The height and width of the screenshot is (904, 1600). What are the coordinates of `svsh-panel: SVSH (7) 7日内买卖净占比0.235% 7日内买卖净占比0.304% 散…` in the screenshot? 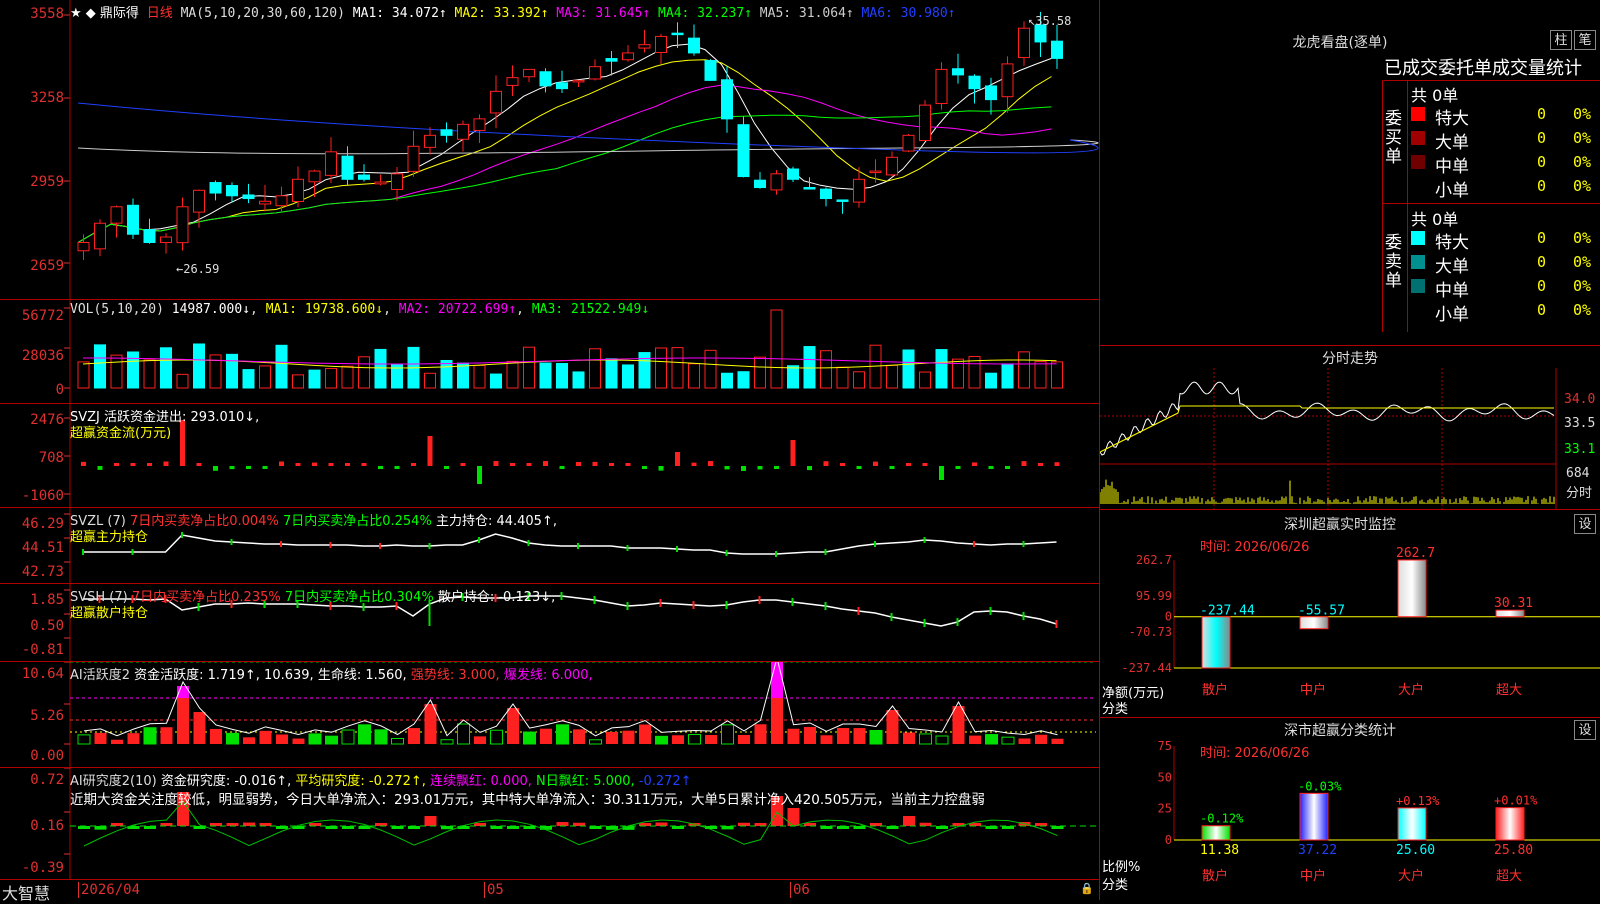 It's located at (550, 623).